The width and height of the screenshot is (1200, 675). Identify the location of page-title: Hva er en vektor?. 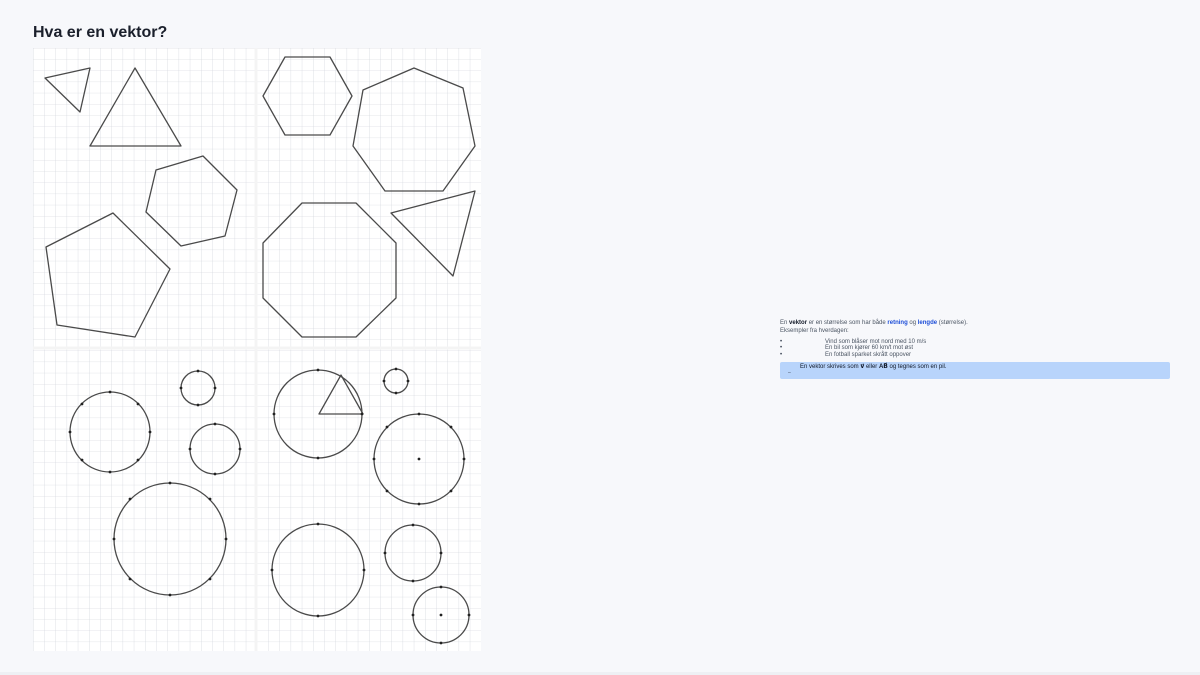
(100, 32).